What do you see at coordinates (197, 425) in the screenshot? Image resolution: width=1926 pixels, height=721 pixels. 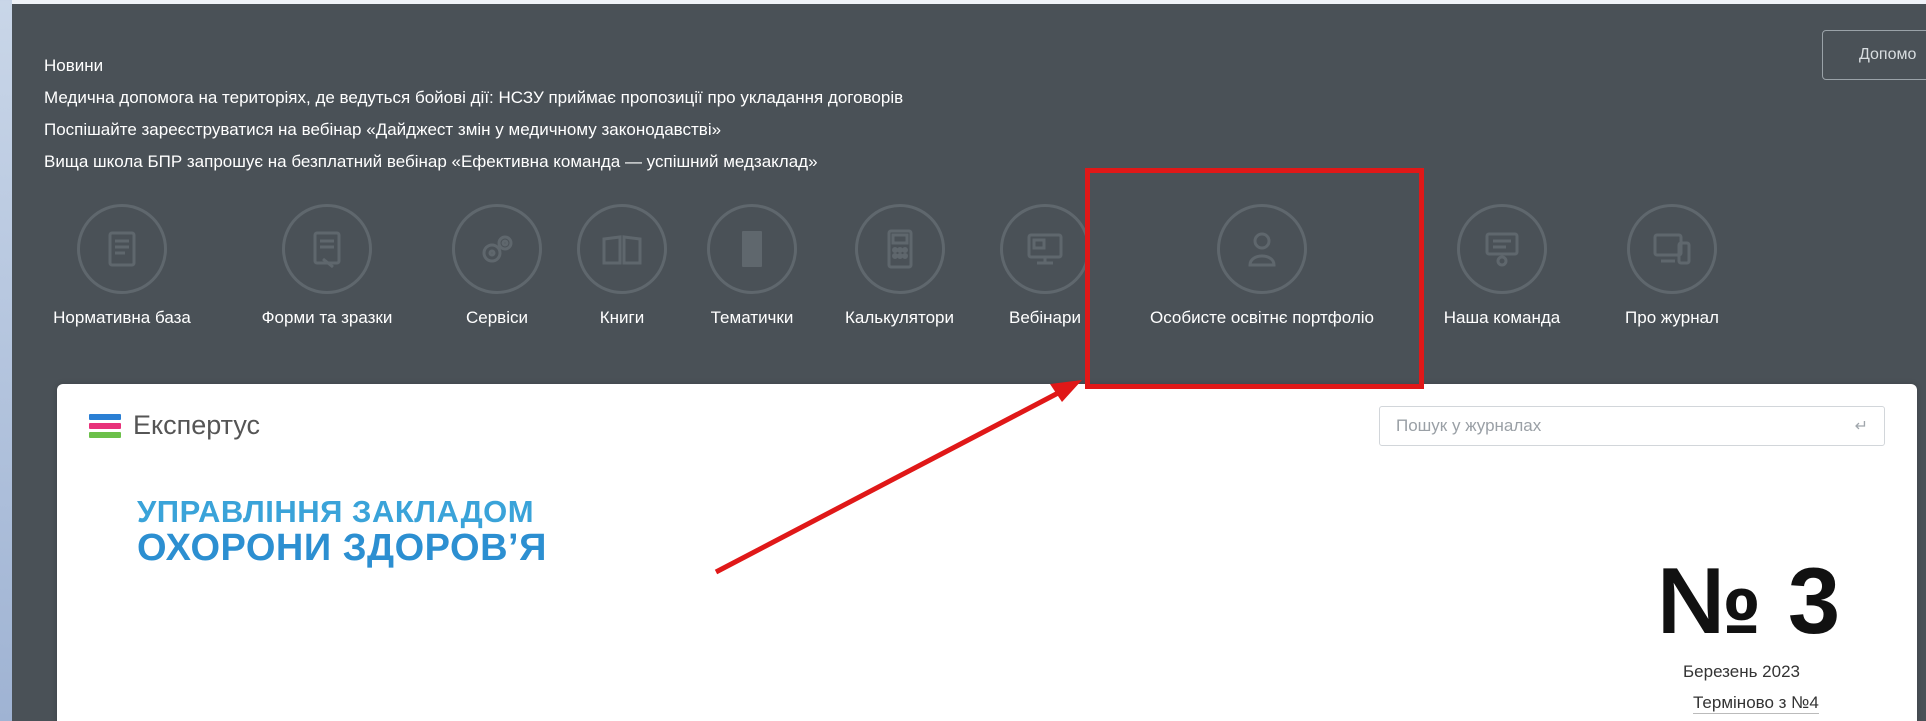 I see `brand-name: Експертус` at bounding box center [197, 425].